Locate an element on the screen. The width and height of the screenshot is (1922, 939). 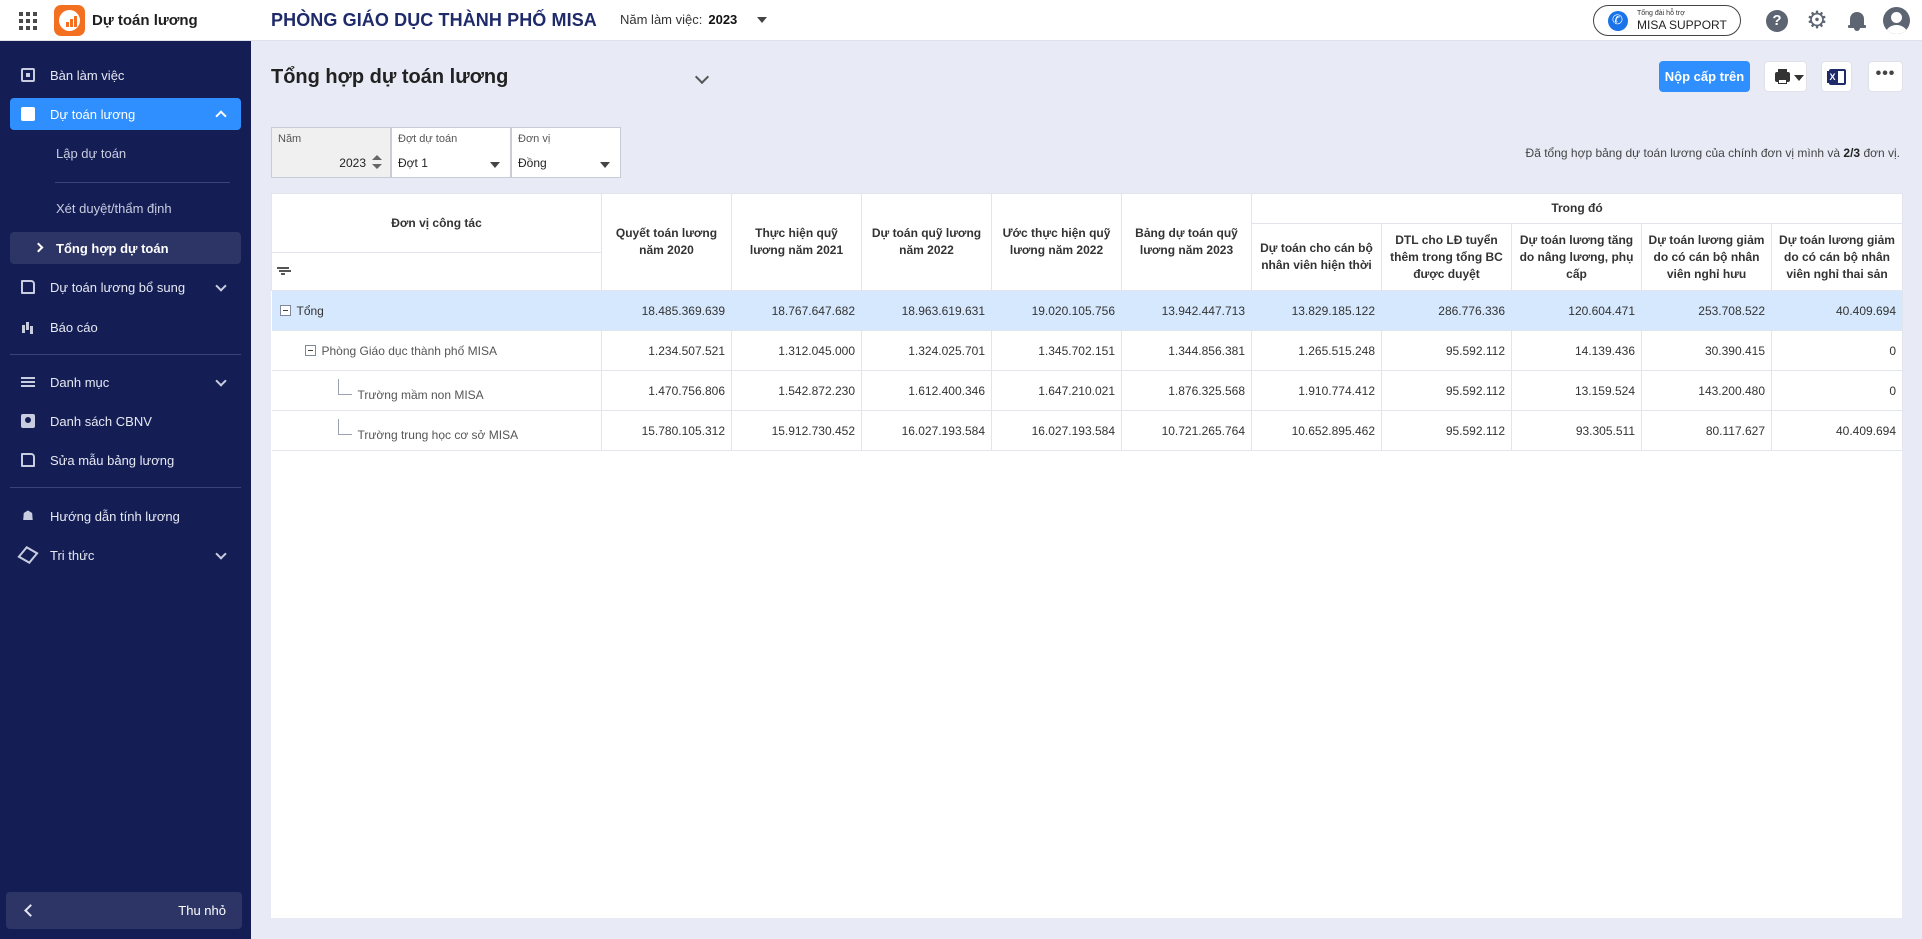
column-header: Dự toán quỹ lương năm 2022 is located at coordinates (926, 242).